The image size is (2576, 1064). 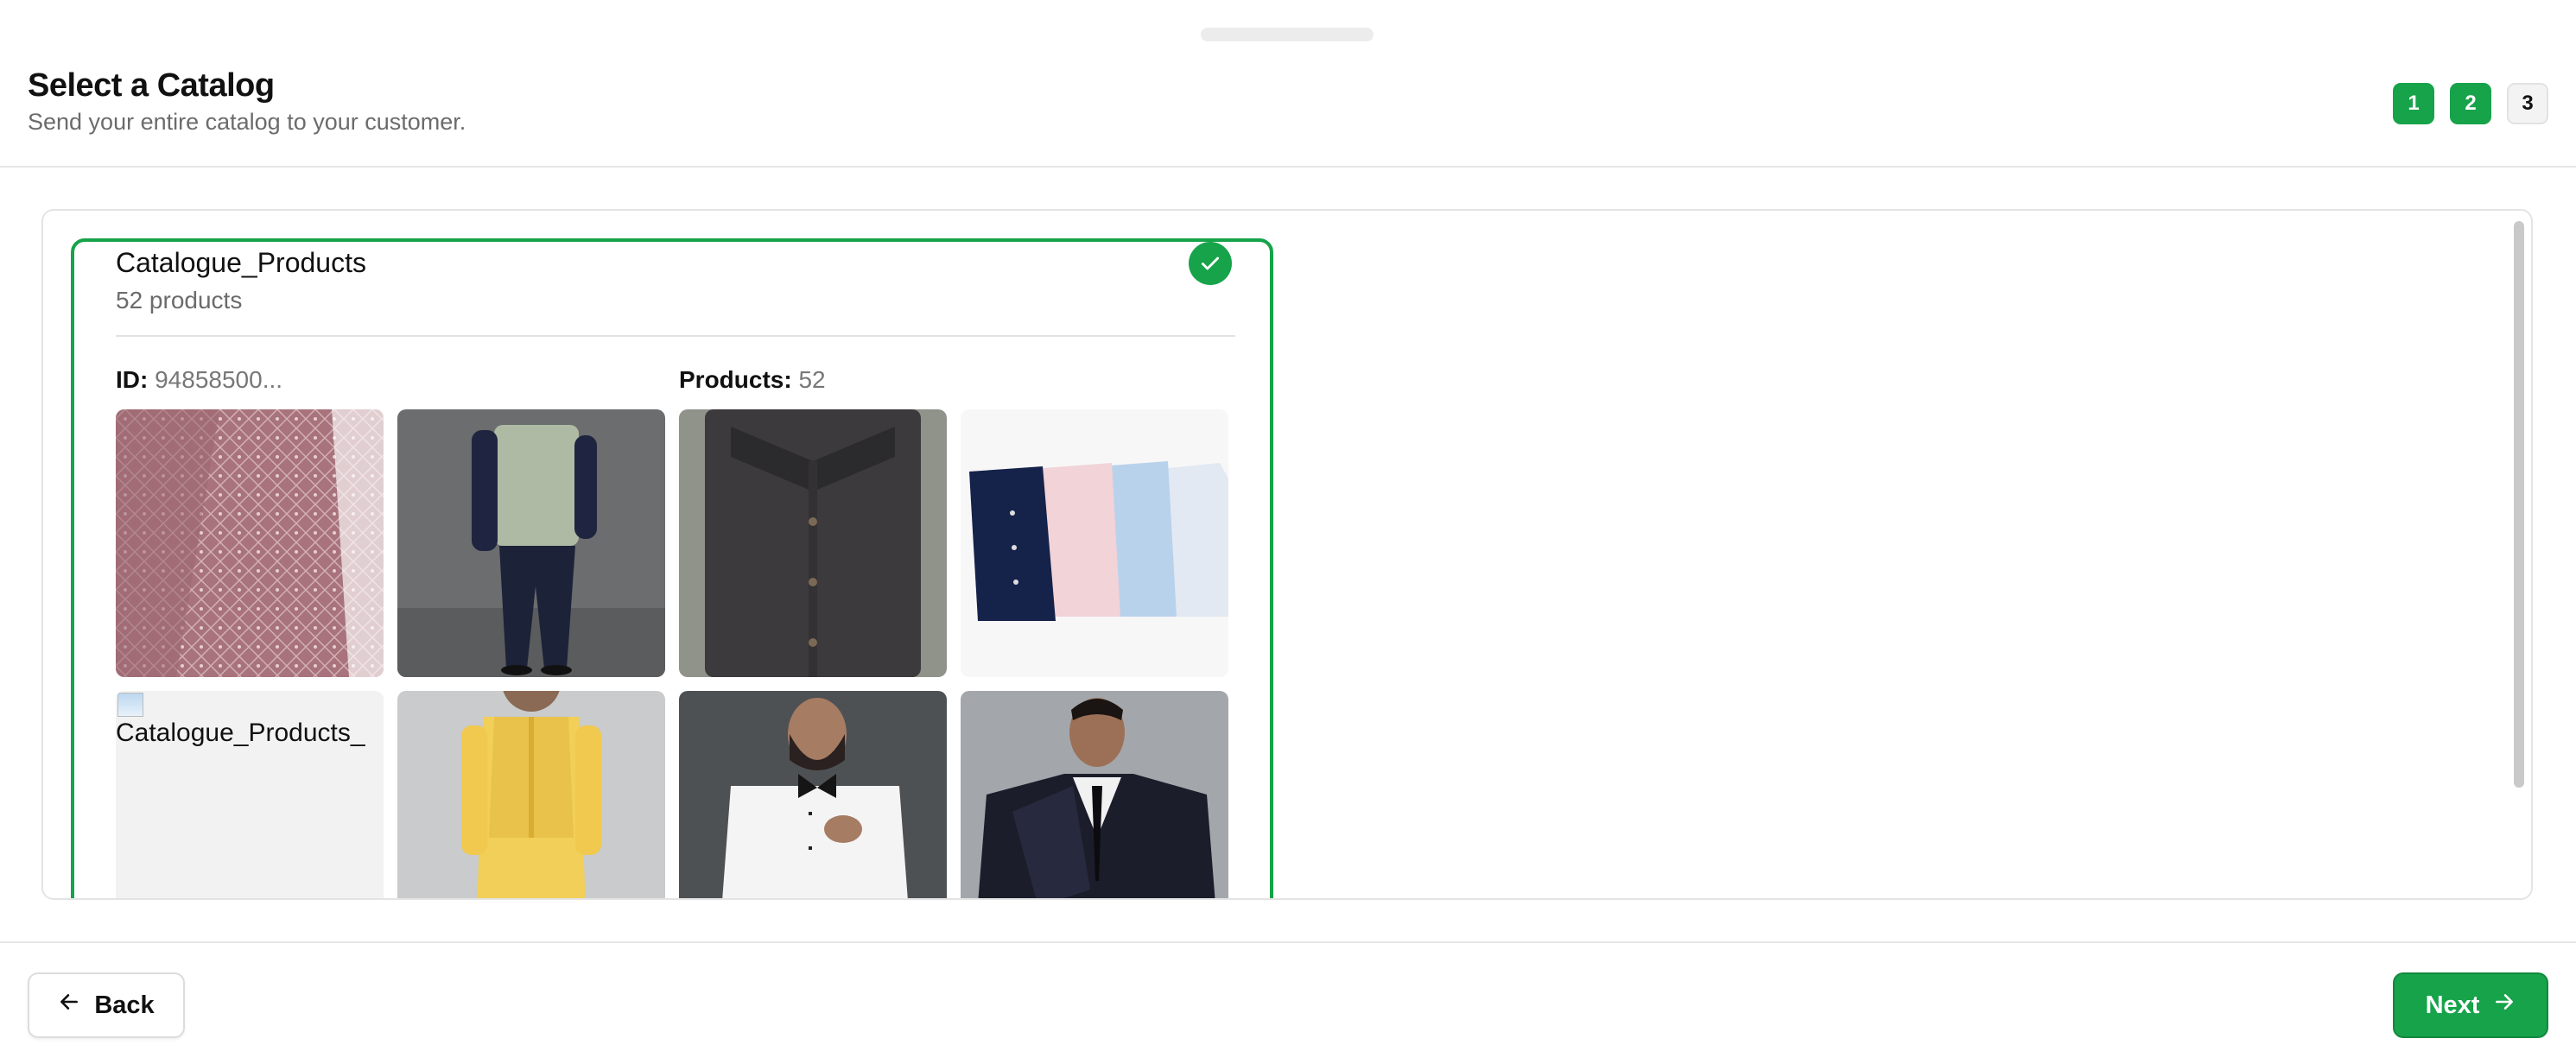 I want to click on products-value: 52, so click(x=812, y=379).